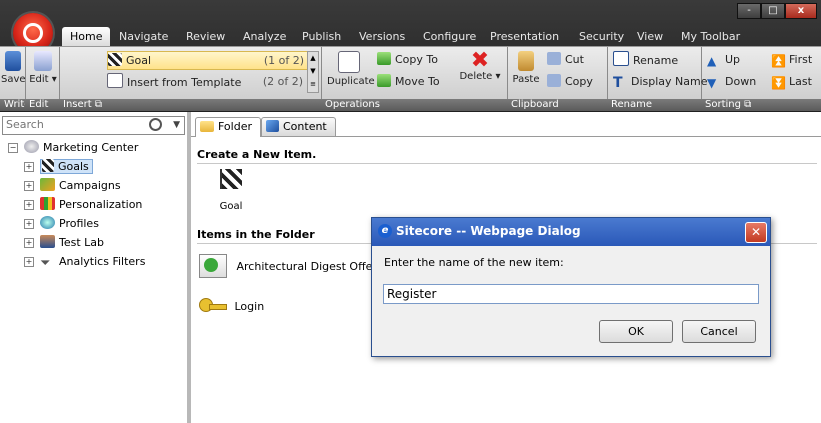 The height and width of the screenshot is (423, 821). I want to click on sorting-group-label: Sorting ⧉, so click(761, 105).